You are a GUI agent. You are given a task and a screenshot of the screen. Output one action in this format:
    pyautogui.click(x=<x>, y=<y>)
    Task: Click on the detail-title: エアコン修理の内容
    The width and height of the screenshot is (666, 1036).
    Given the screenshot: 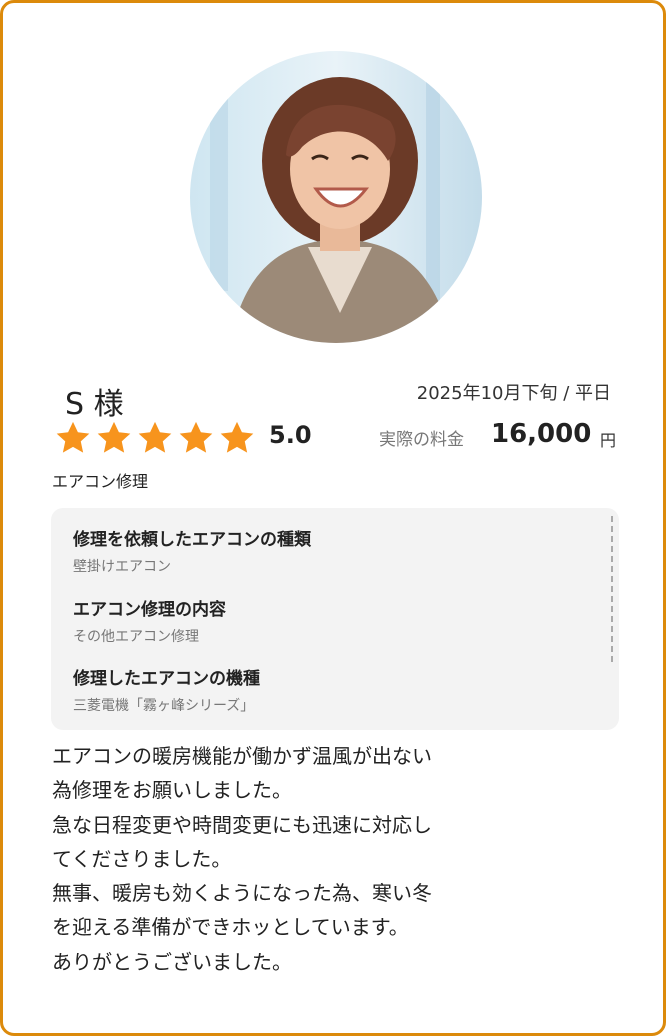 What is the action you would take?
    pyautogui.click(x=149, y=610)
    